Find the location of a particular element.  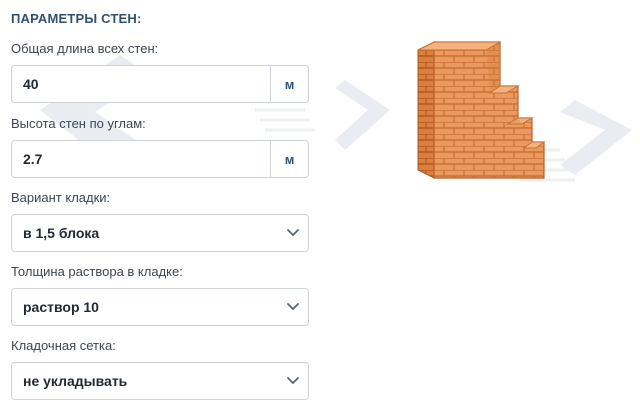

mortar-thickness-label: Толщина раствора в кладке: is located at coordinates (97, 271).